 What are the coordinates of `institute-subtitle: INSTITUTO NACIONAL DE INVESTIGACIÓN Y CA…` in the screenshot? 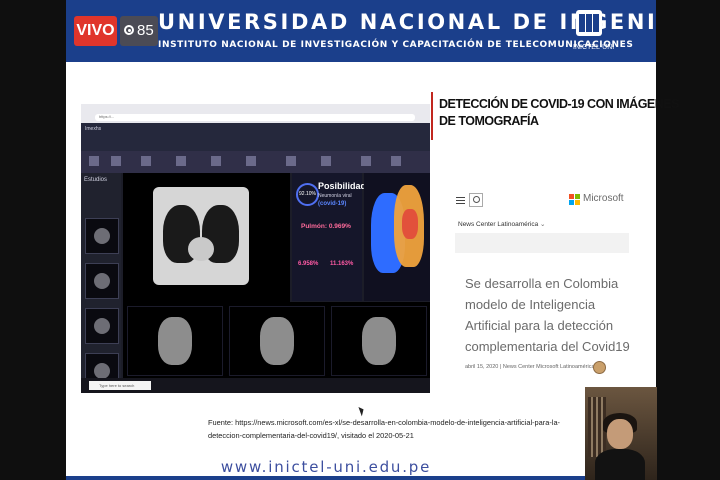 It's located at (396, 45).